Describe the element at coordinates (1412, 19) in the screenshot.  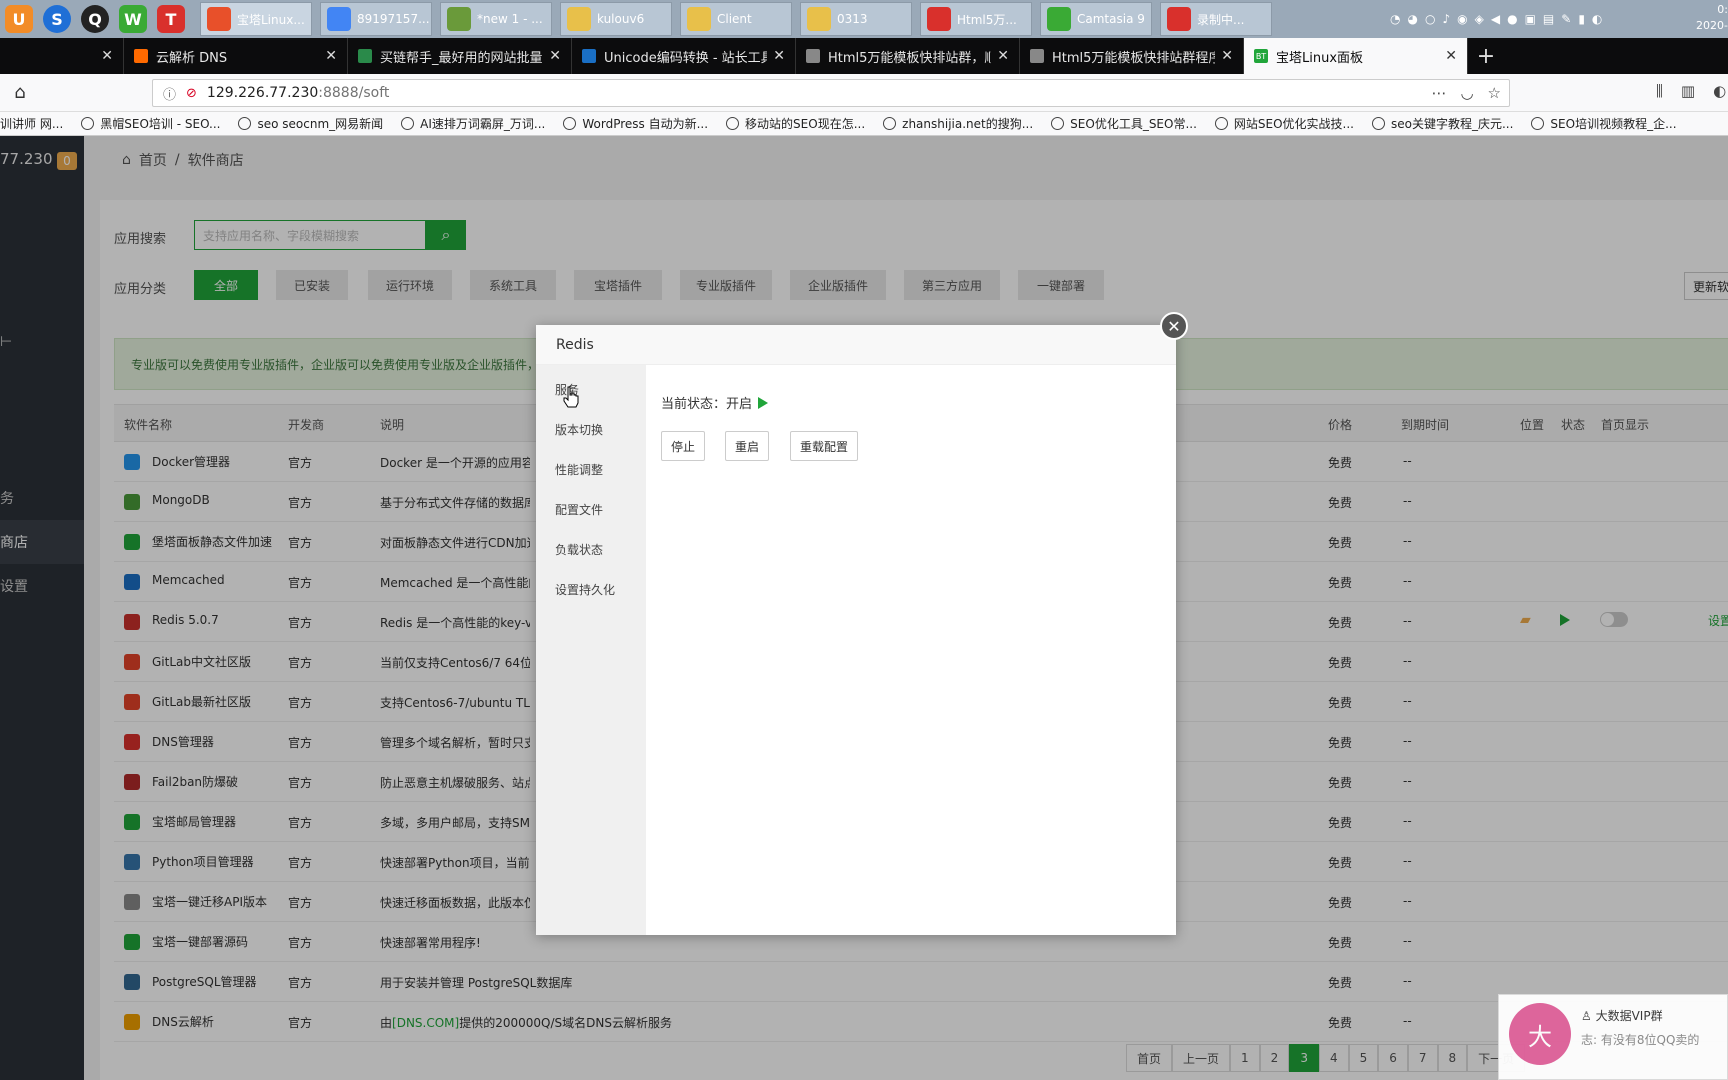
I see `tray-icon: ◕` at that location.